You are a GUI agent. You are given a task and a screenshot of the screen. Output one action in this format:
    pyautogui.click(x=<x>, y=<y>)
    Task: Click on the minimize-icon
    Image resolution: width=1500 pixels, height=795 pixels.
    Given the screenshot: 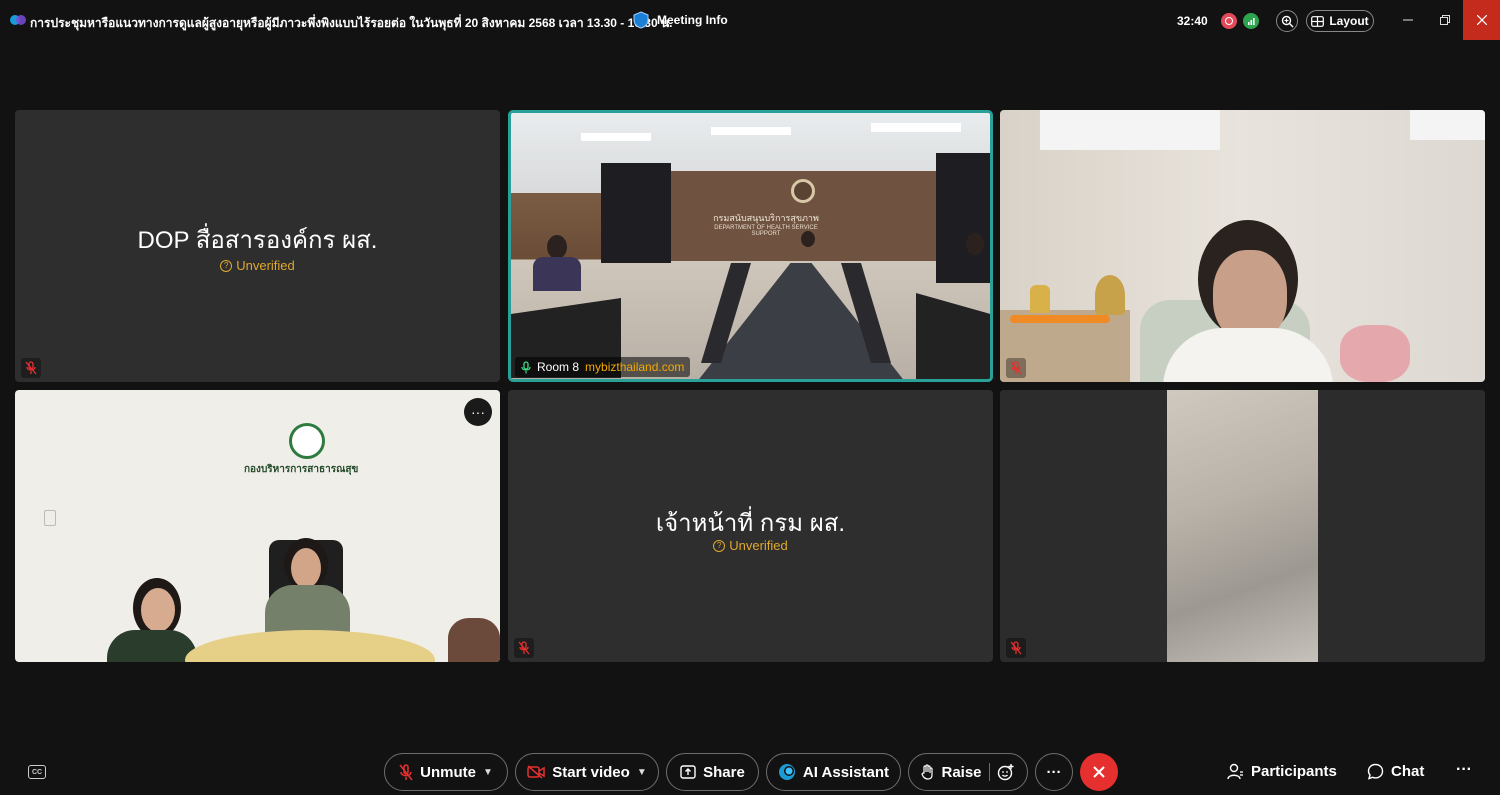 What is the action you would take?
    pyautogui.click(x=1407, y=20)
    